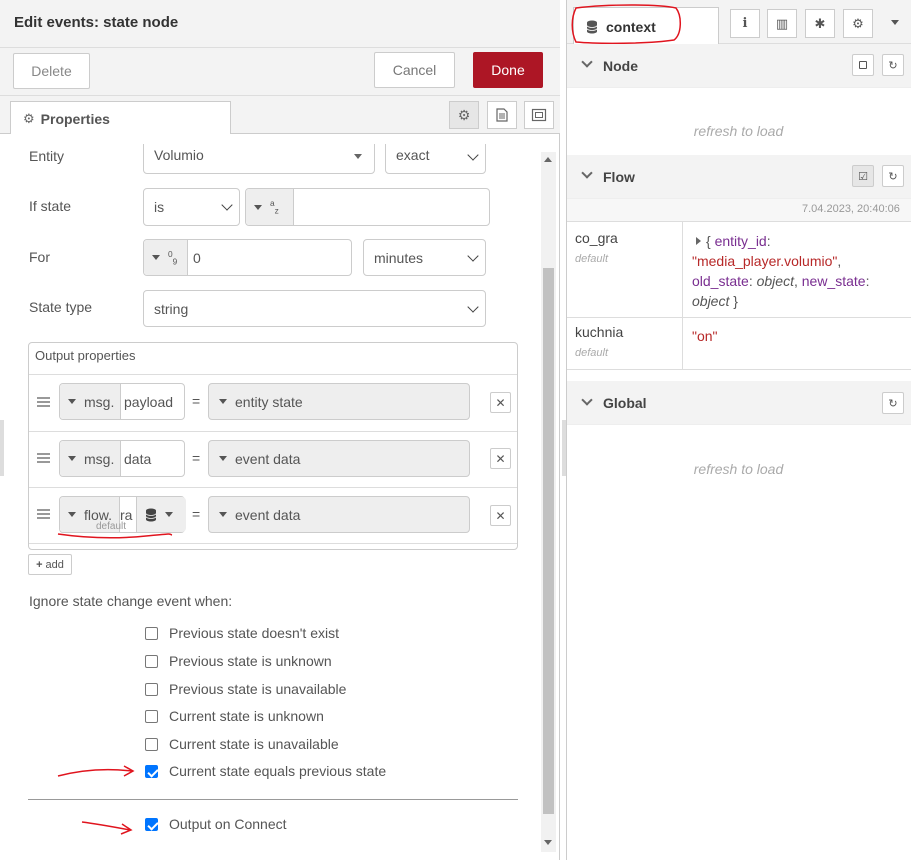 Image resolution: width=911 pixels, height=860 pixels. I want to click on editor-title: Edit events: state node, so click(96, 22).